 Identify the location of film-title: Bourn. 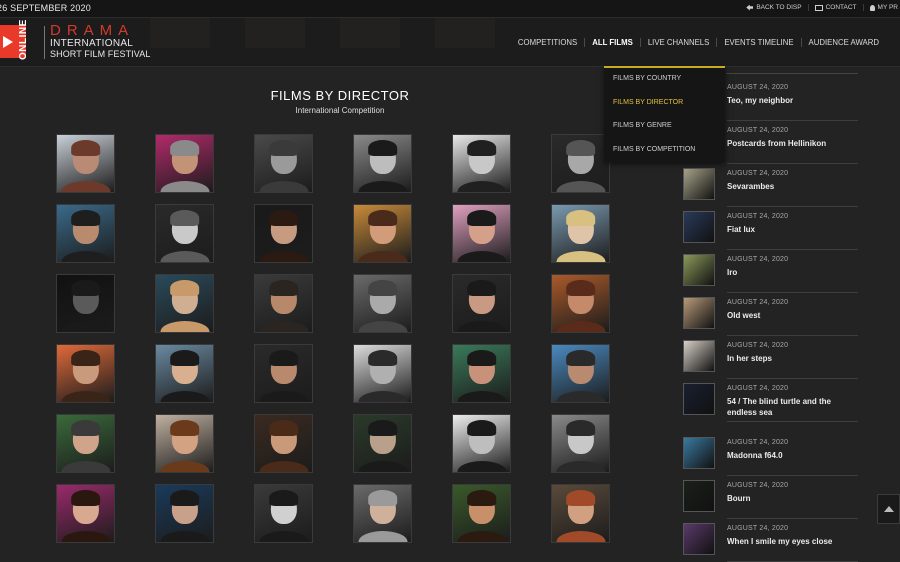
(792, 498).